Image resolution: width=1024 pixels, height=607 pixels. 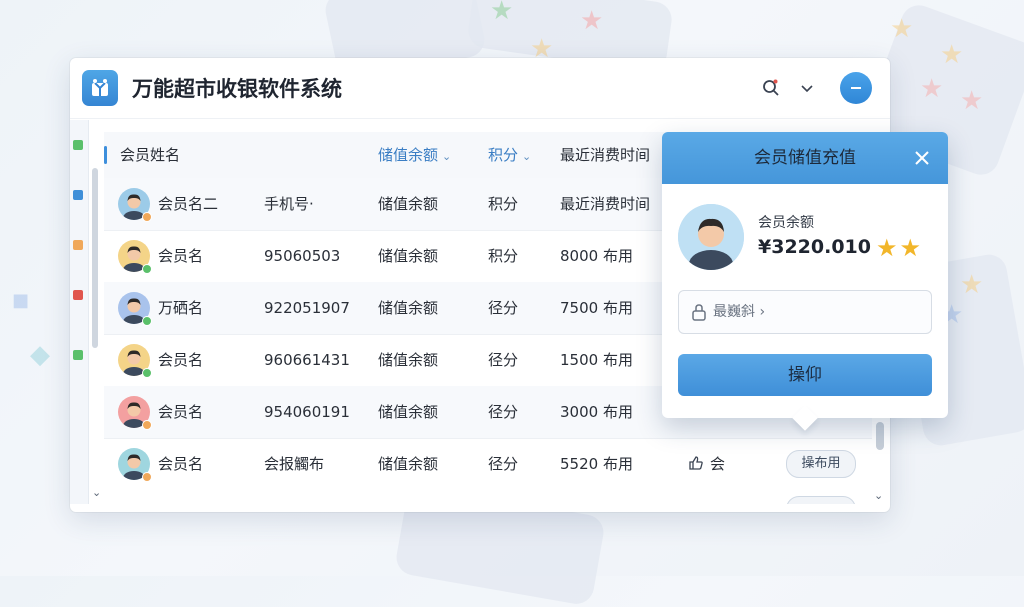 I want to click on close-icon, so click(x=922, y=158).